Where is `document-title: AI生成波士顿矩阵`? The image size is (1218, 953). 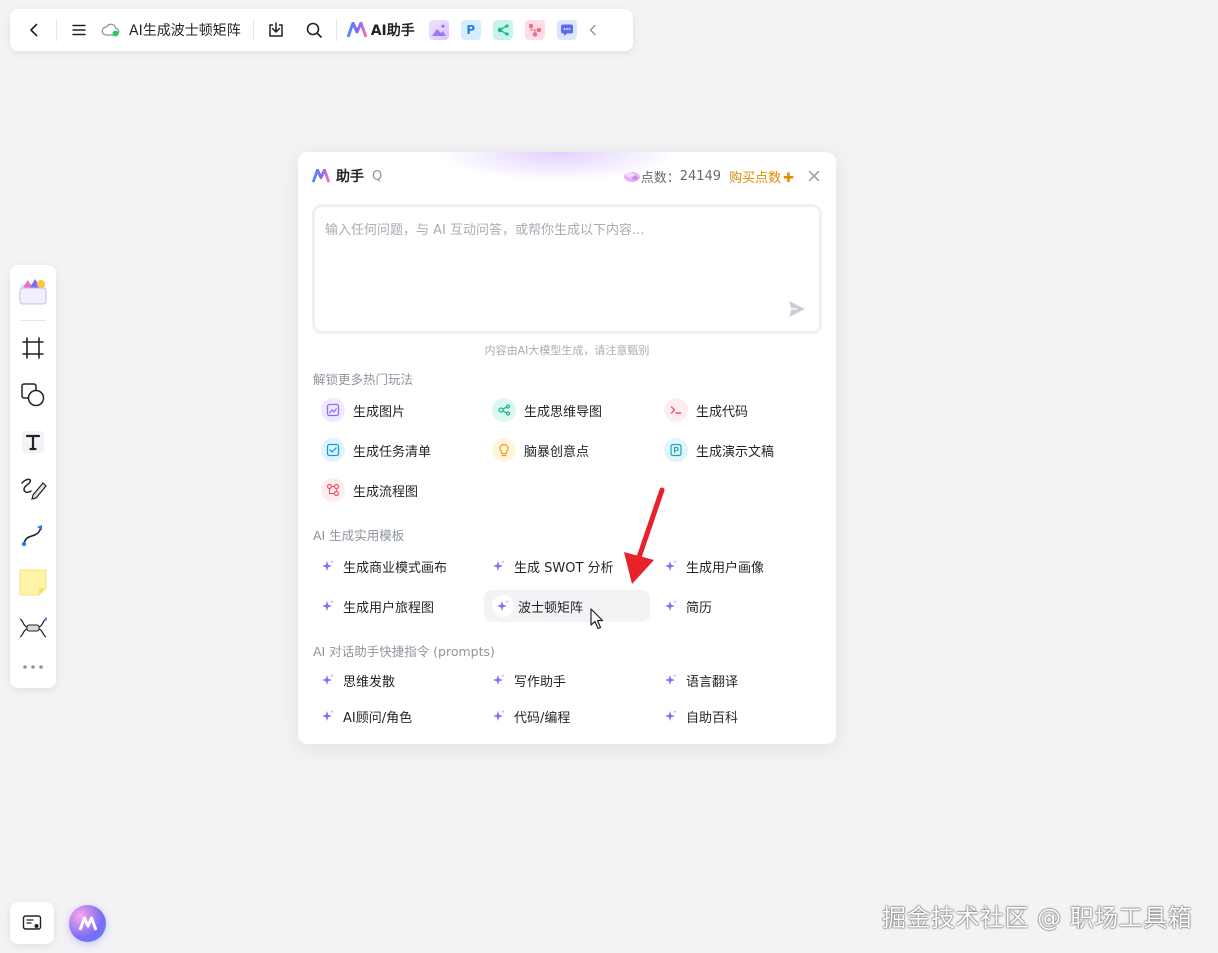
document-title: AI生成波士顿矩阵 is located at coordinates (171, 30).